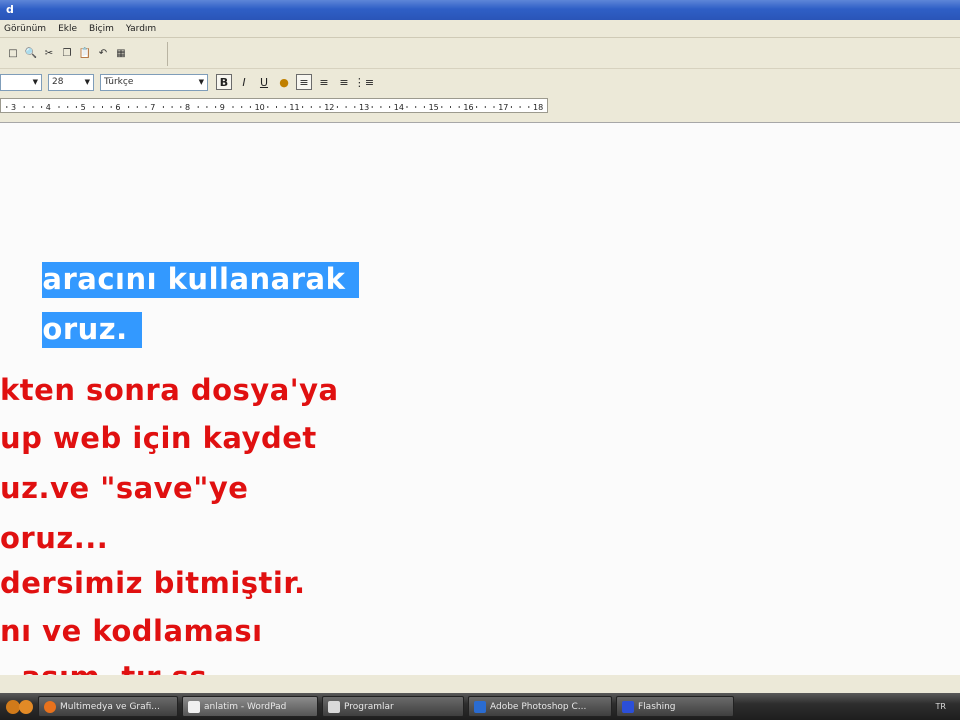  Describe the element at coordinates (103, 54) in the screenshot. I see `undo-icon: ↶` at that location.